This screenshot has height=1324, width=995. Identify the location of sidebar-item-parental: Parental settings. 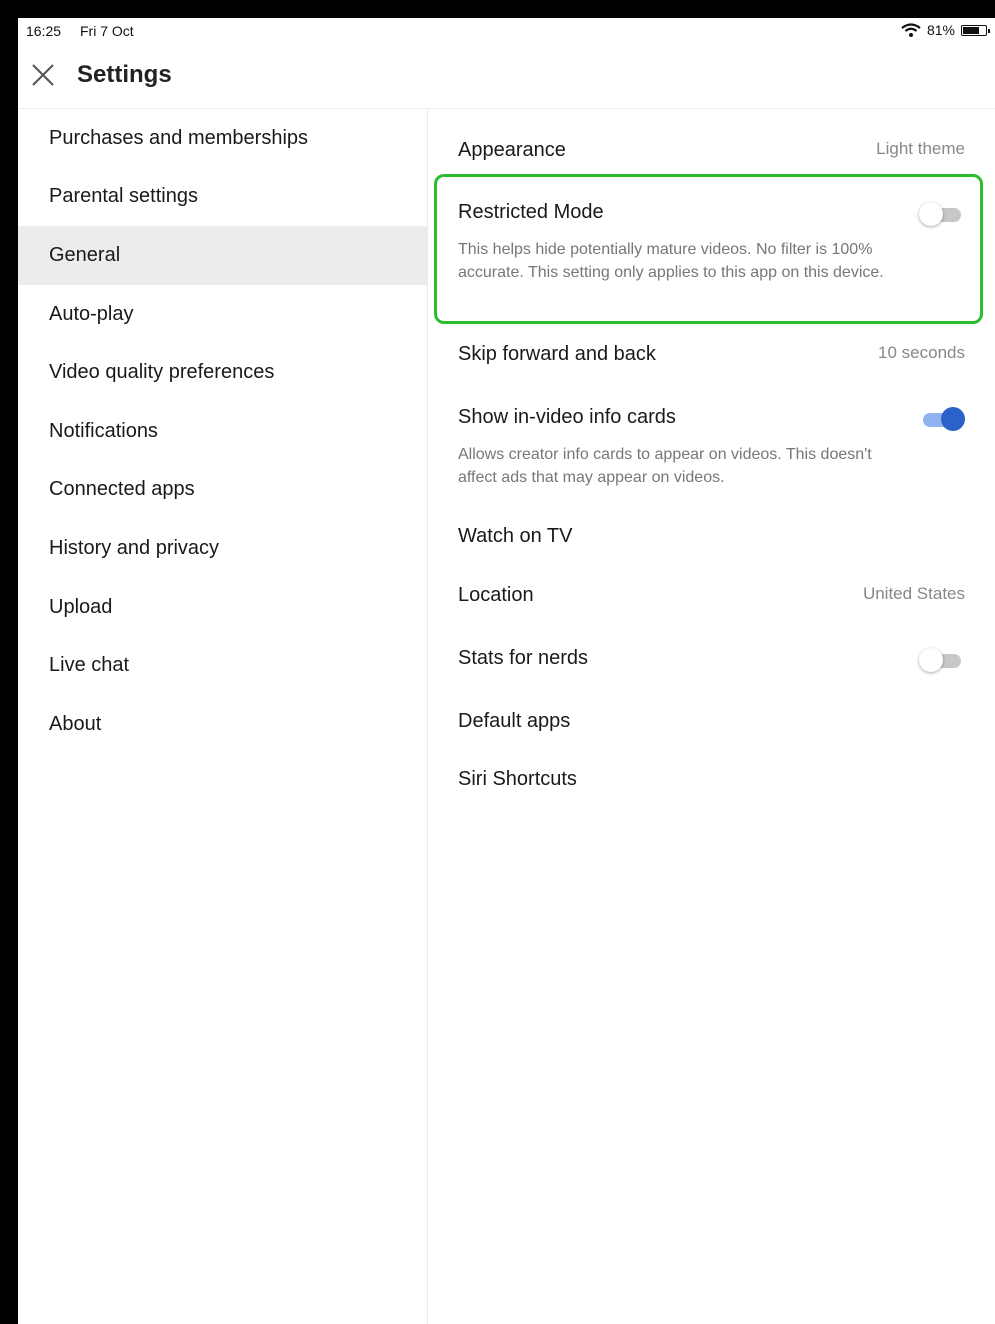
(222, 197).